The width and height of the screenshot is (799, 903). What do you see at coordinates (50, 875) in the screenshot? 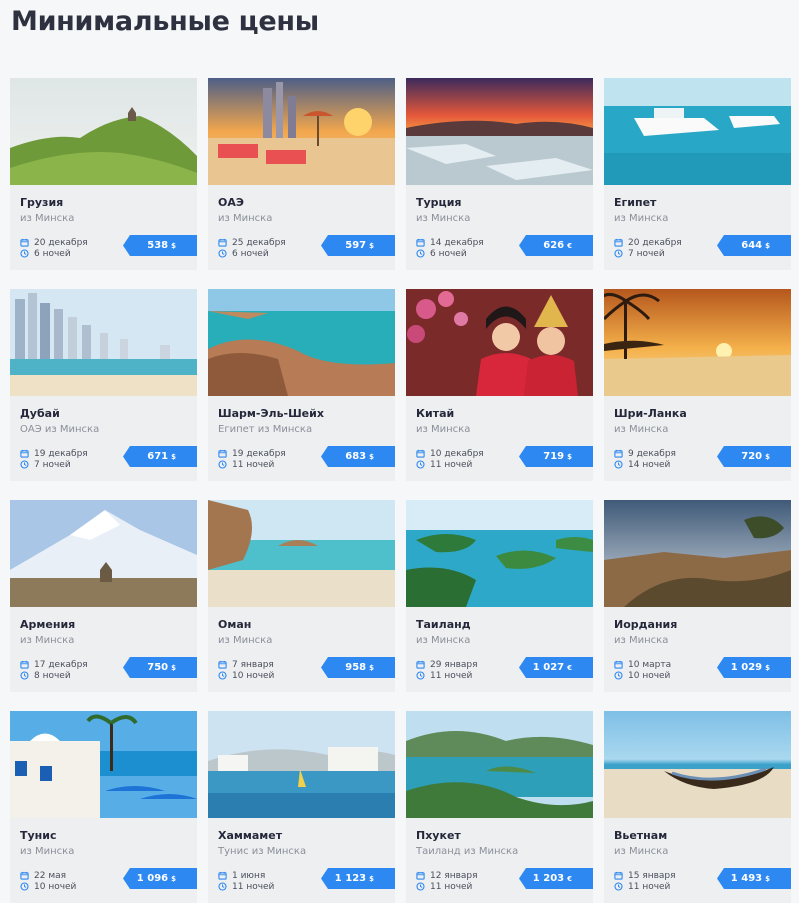
I see `departure-date: 22 мая` at bounding box center [50, 875].